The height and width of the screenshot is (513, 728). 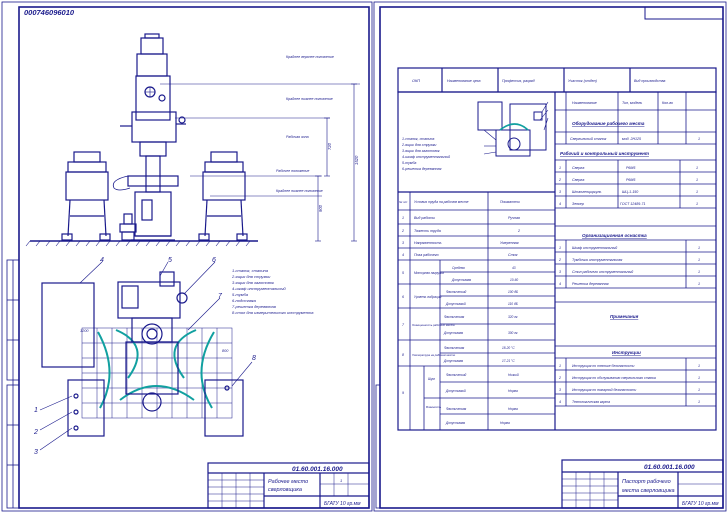 What do you see at coordinates (633, 204) in the screenshot?
I see `tools-row-4-type: ГОСТ 12489-71` at bounding box center [633, 204].